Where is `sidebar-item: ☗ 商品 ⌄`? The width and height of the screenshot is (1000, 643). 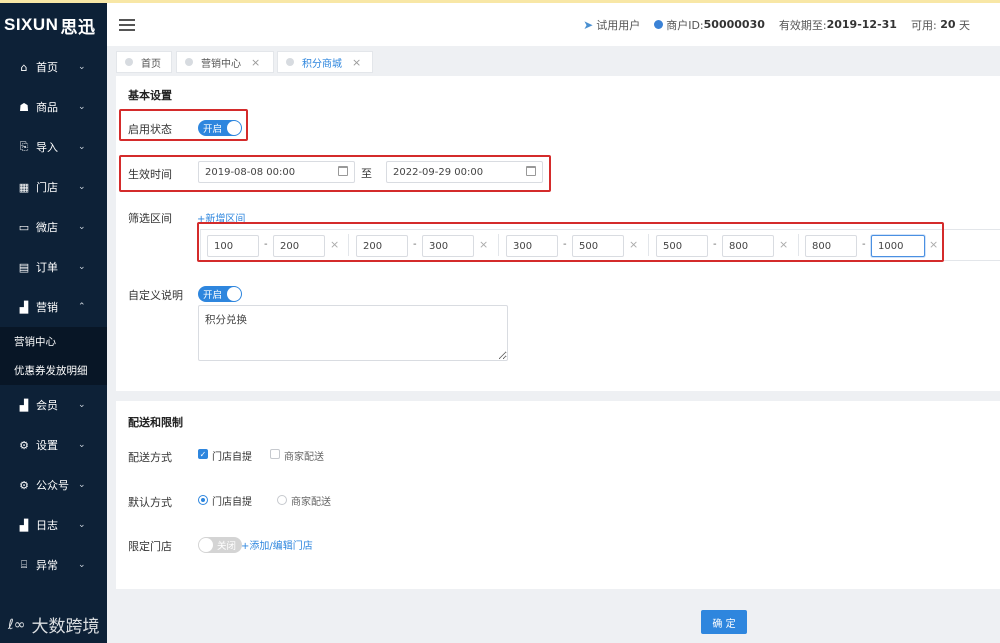
sidebar-item: ☗ 商品 ⌄ is located at coordinates (53, 107).